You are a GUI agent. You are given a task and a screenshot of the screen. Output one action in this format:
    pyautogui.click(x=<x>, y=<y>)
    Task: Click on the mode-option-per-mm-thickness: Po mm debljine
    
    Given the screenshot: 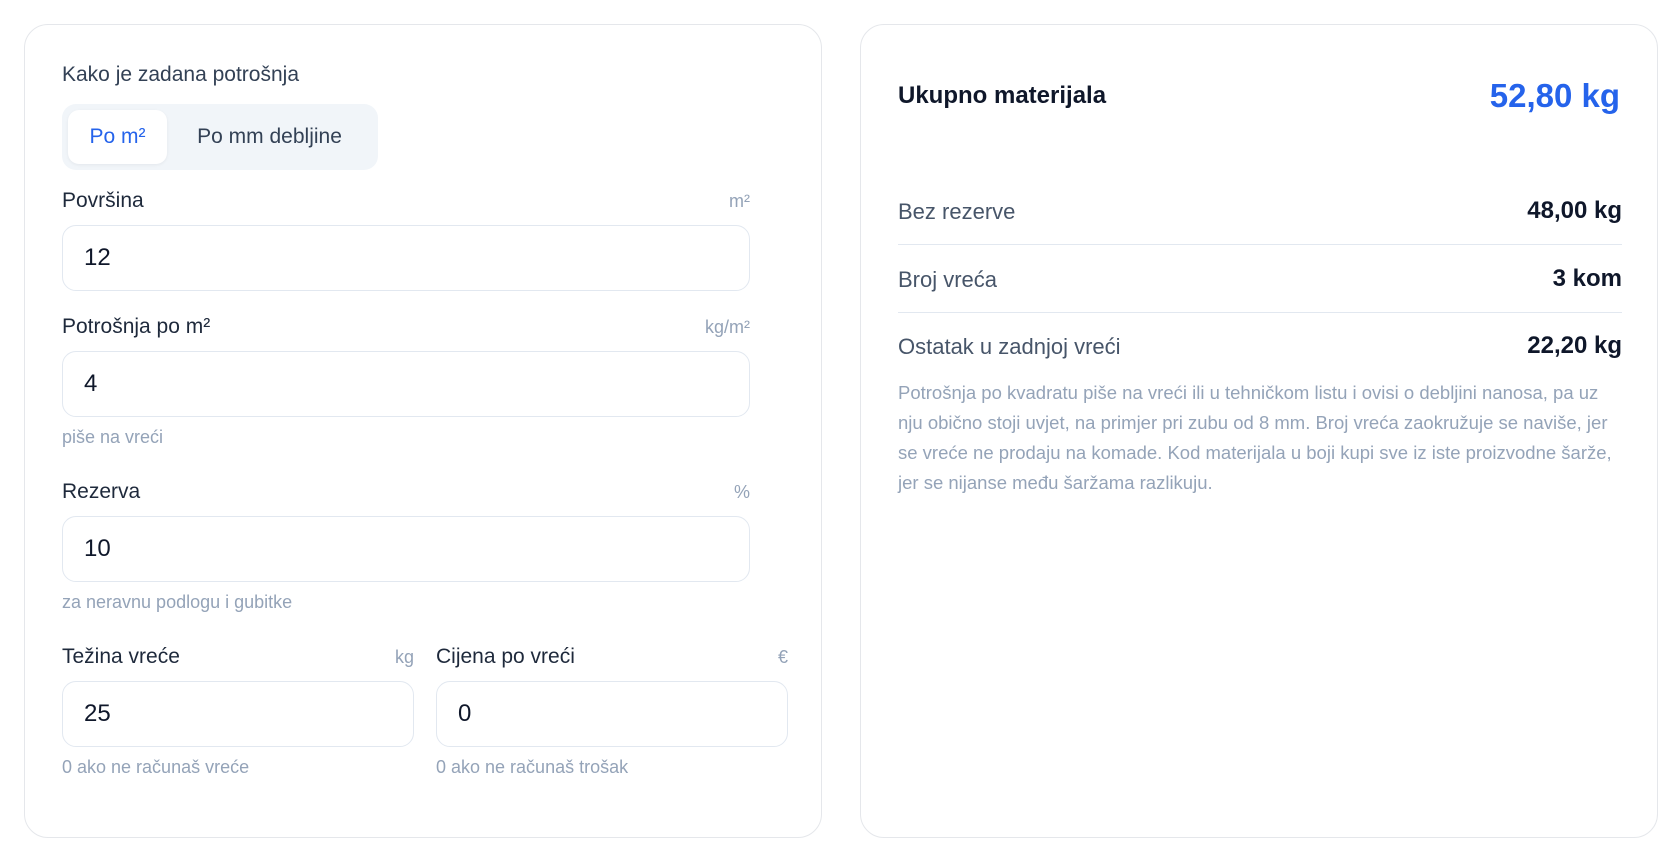 What is the action you would take?
    pyautogui.click(x=269, y=137)
    